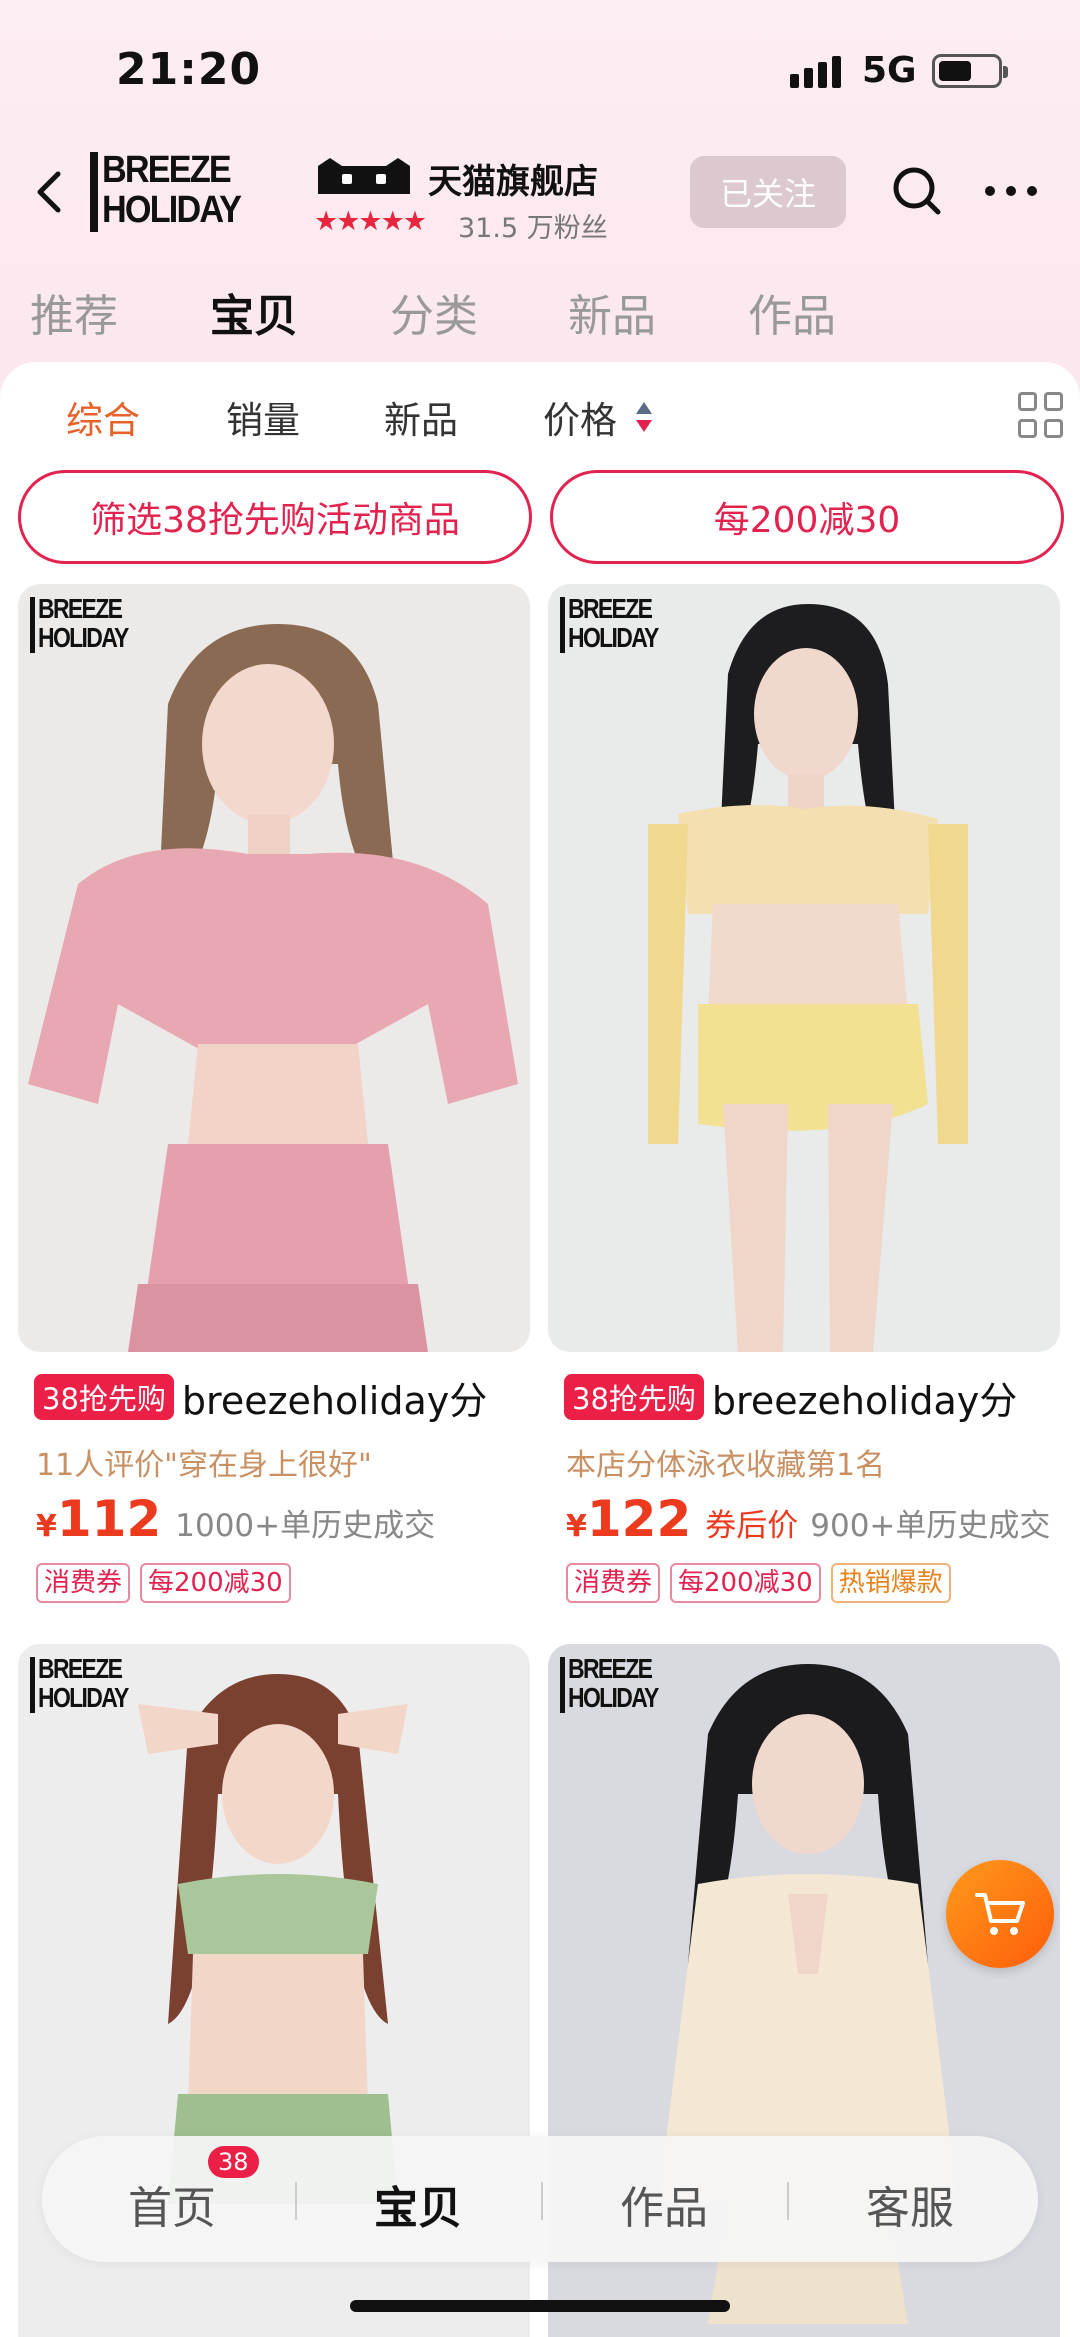 This screenshot has width=1080, height=2337. I want to click on nav-customer-service: 客服, so click(910, 2204).